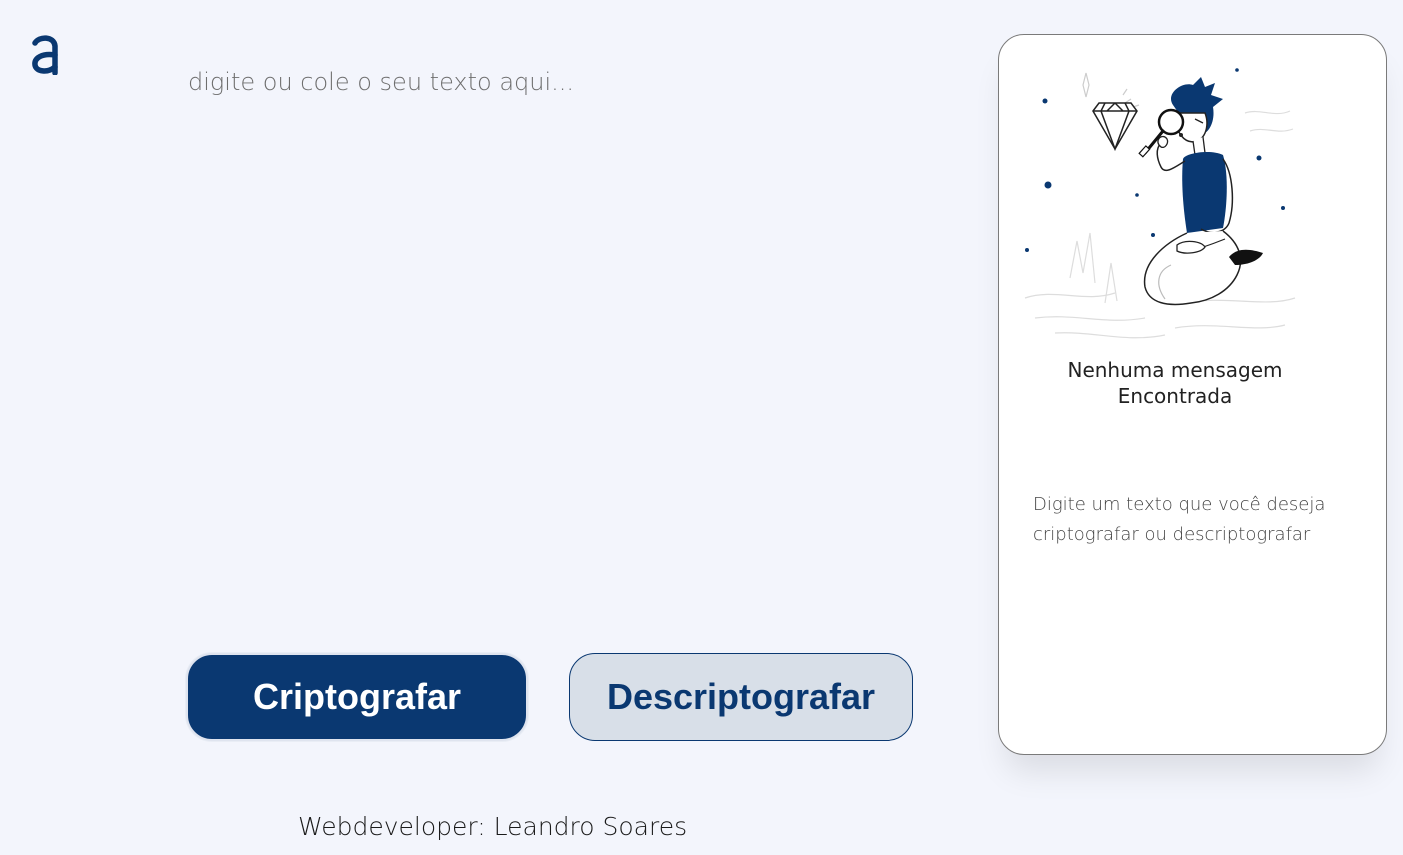 The height and width of the screenshot is (855, 1403). What do you see at coordinates (1179, 504) in the screenshot?
I see `empty-state-message-line1: Digite um texto que você deseja` at bounding box center [1179, 504].